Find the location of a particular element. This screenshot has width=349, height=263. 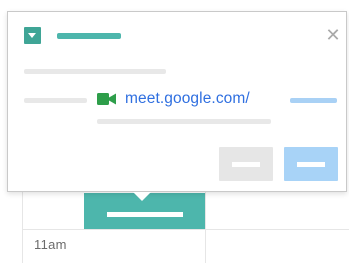

popup-pointer is located at coordinates (142, 196).